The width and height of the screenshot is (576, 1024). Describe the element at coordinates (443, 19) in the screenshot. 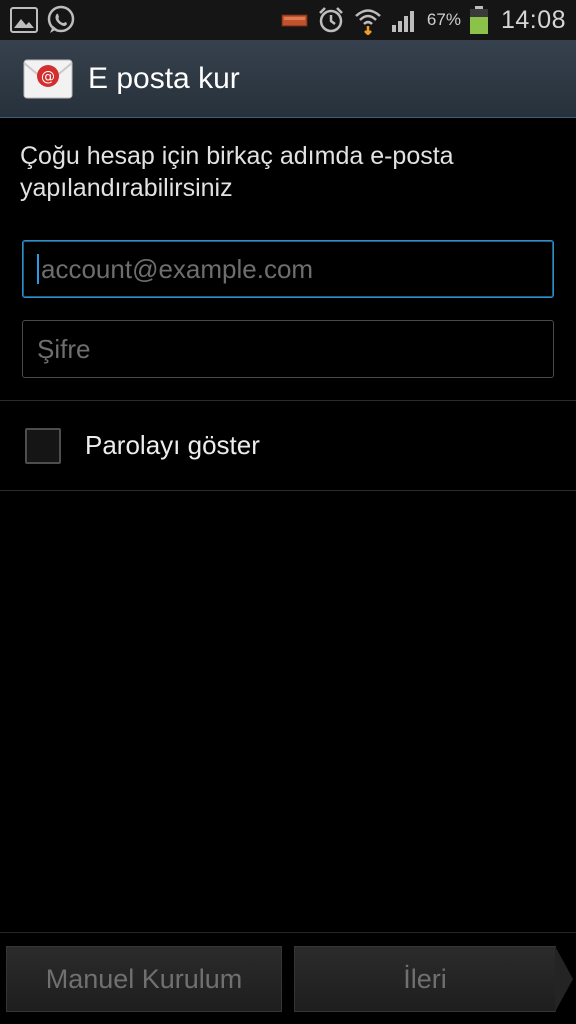

I see `battery-percentage: 67%` at that location.